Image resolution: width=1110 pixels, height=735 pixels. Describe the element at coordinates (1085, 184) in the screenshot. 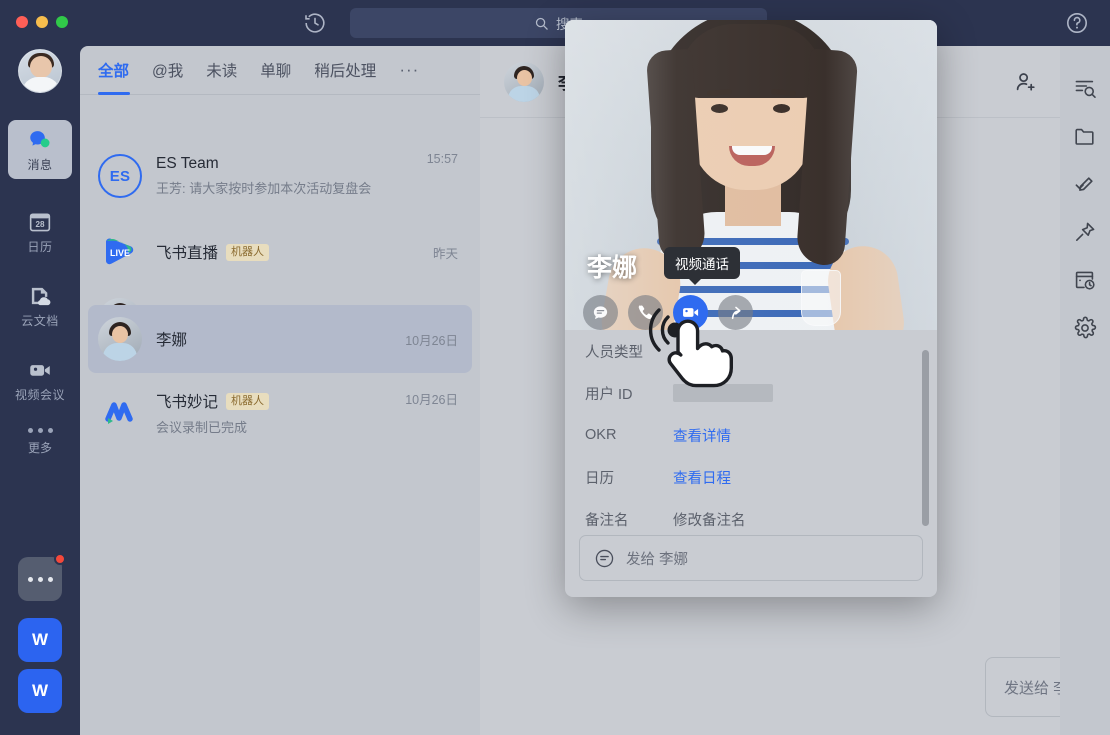

I see `task-check-pencil-icon` at that location.